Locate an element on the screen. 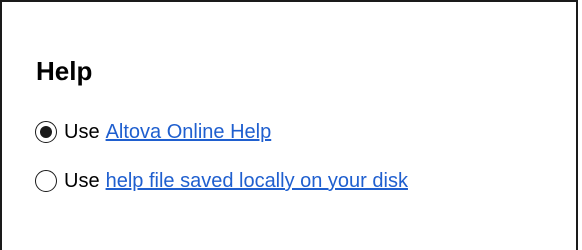 This screenshot has width=582, height=250. radio-online-help is located at coordinates (46, 132).